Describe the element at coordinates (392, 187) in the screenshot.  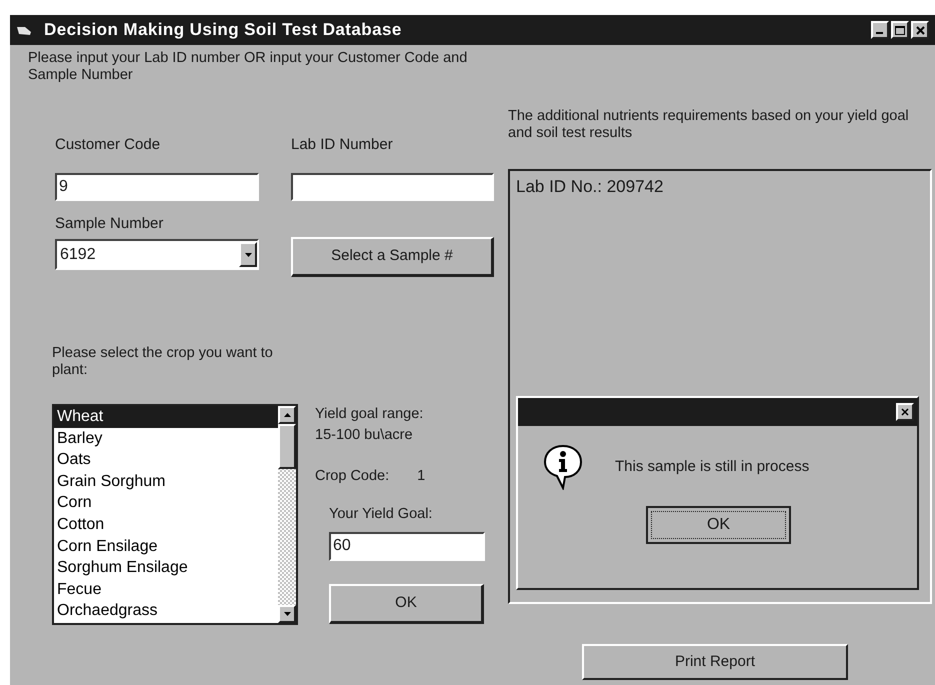
I see `lab-id-field` at that location.